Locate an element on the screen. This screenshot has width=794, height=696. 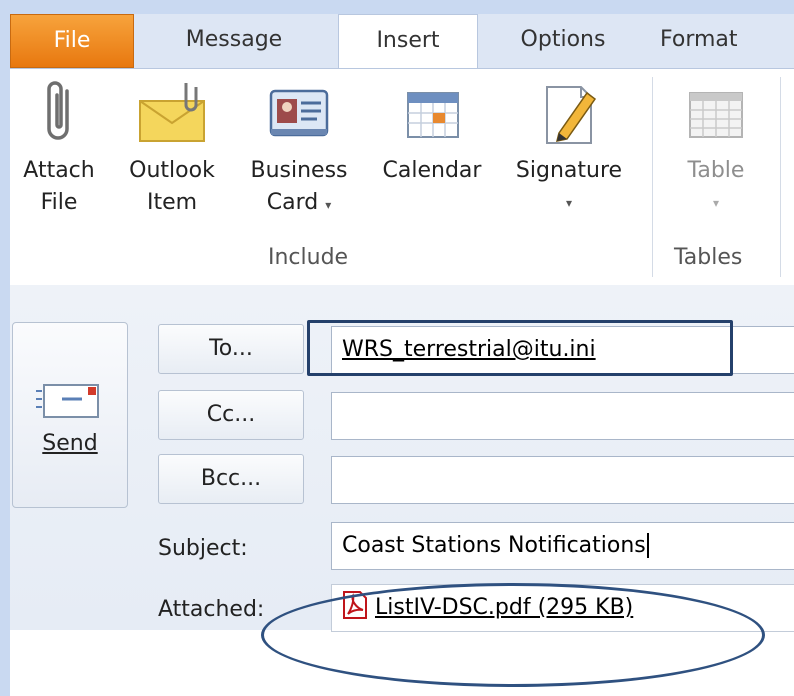
business-card-label-2: Card is located at coordinates (292, 202).